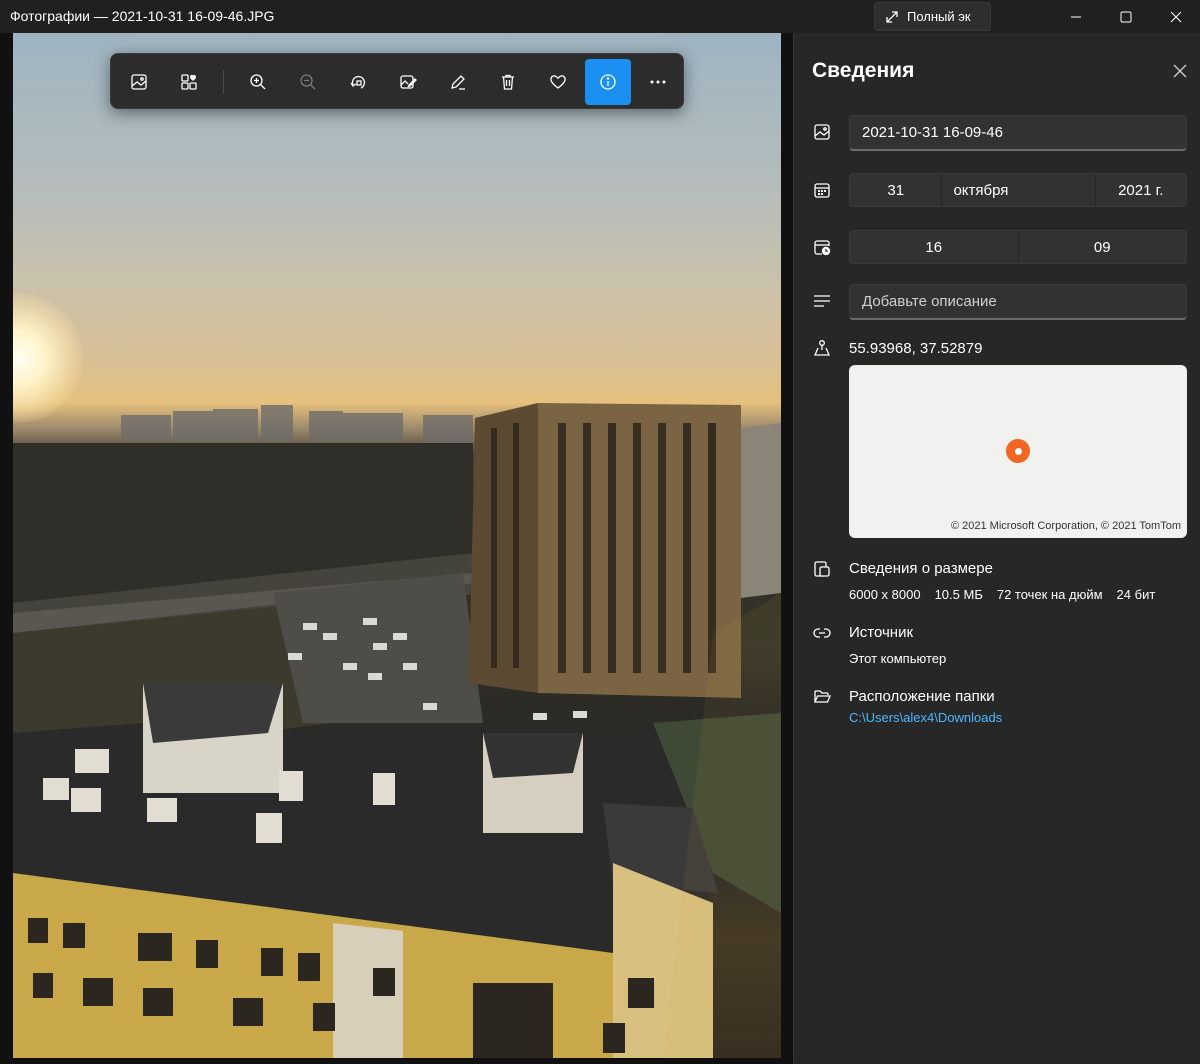 The image size is (1200, 1064). Describe the element at coordinates (939, 16) in the screenshot. I see `fullscreen-label: Полный эк` at that location.